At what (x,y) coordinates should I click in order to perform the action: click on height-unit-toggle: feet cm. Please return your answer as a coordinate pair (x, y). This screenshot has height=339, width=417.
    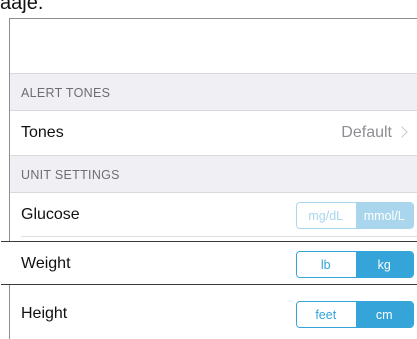
    Looking at the image, I should click on (355, 314).